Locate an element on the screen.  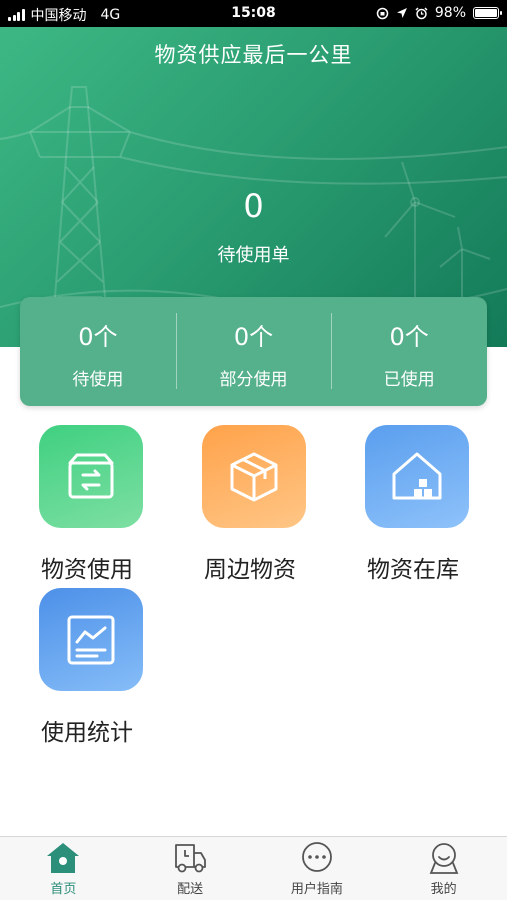
warehouse-icon is located at coordinates (417, 476).